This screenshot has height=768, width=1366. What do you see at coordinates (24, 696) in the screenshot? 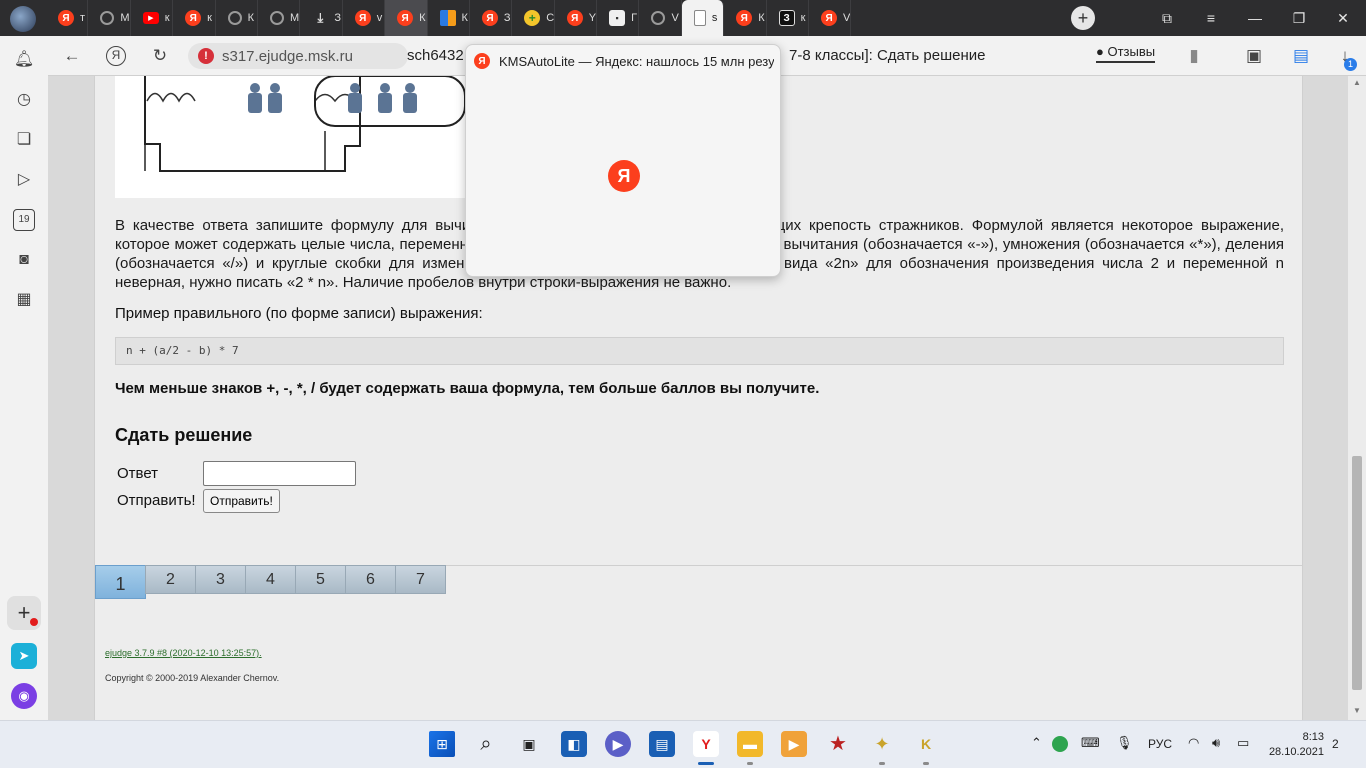
I see `alice-assistant-icon: ◉` at bounding box center [24, 696].